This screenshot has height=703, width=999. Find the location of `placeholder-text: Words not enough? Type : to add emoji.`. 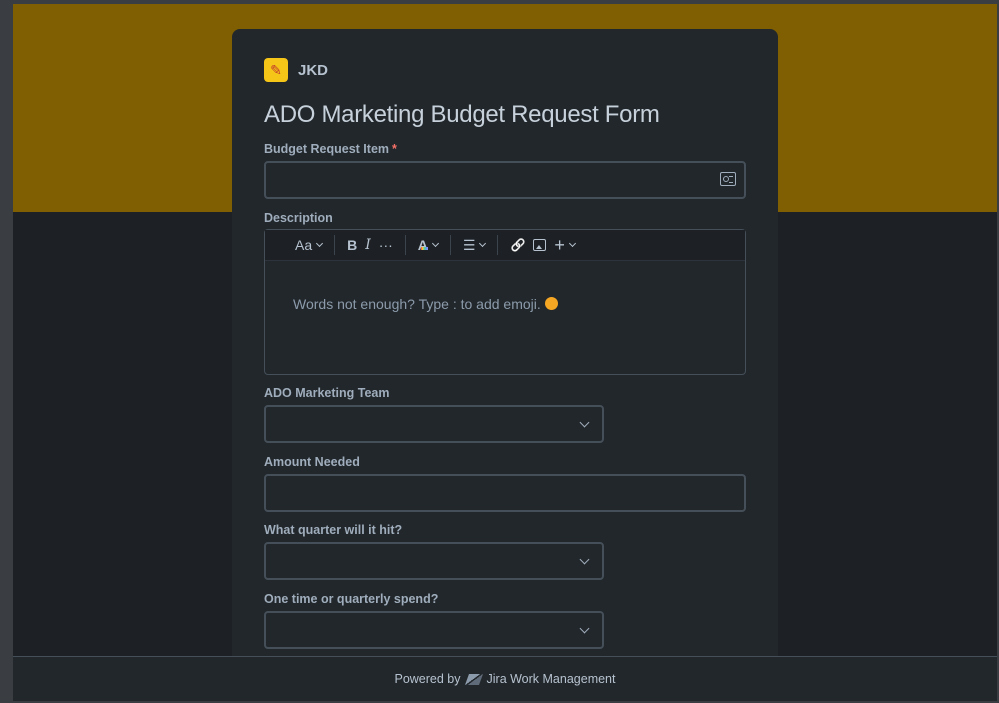

placeholder-text: Words not enough? Type : to add emoji. is located at coordinates (417, 304).